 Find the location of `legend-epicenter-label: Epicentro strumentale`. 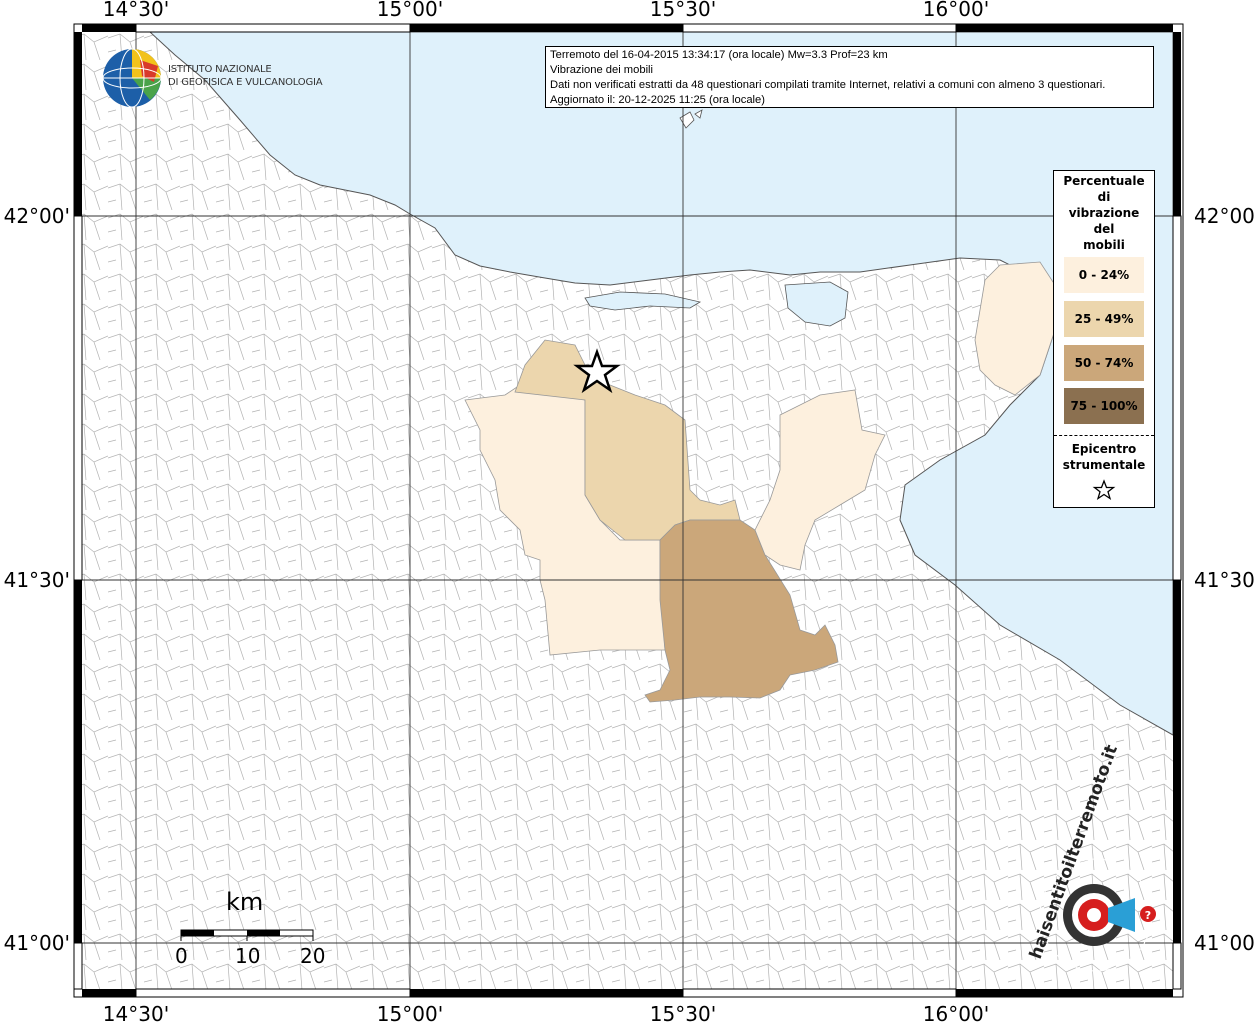

legend-epicenter-label: Epicentro strumentale is located at coordinates (1104, 457).